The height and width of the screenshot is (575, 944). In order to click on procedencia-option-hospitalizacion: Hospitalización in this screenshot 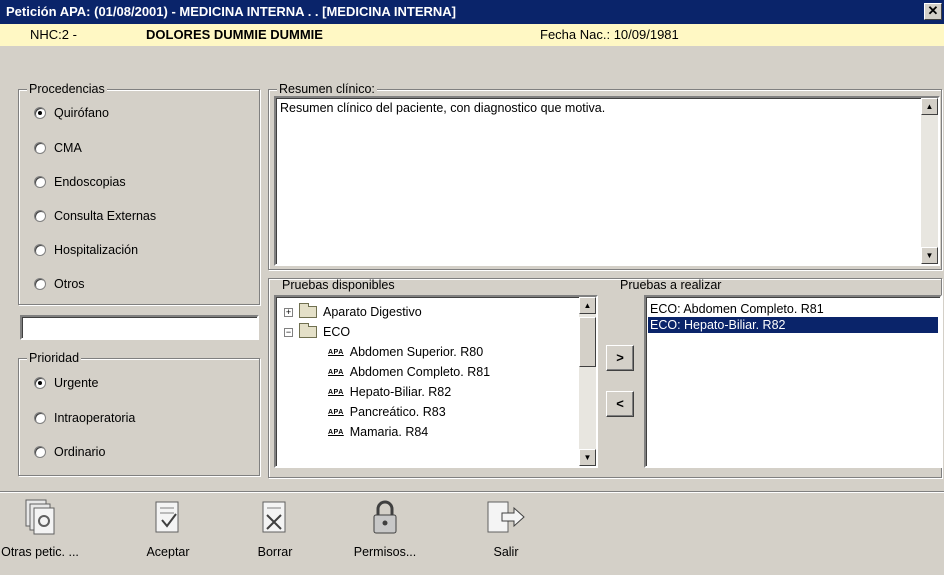, I will do `click(86, 250)`.